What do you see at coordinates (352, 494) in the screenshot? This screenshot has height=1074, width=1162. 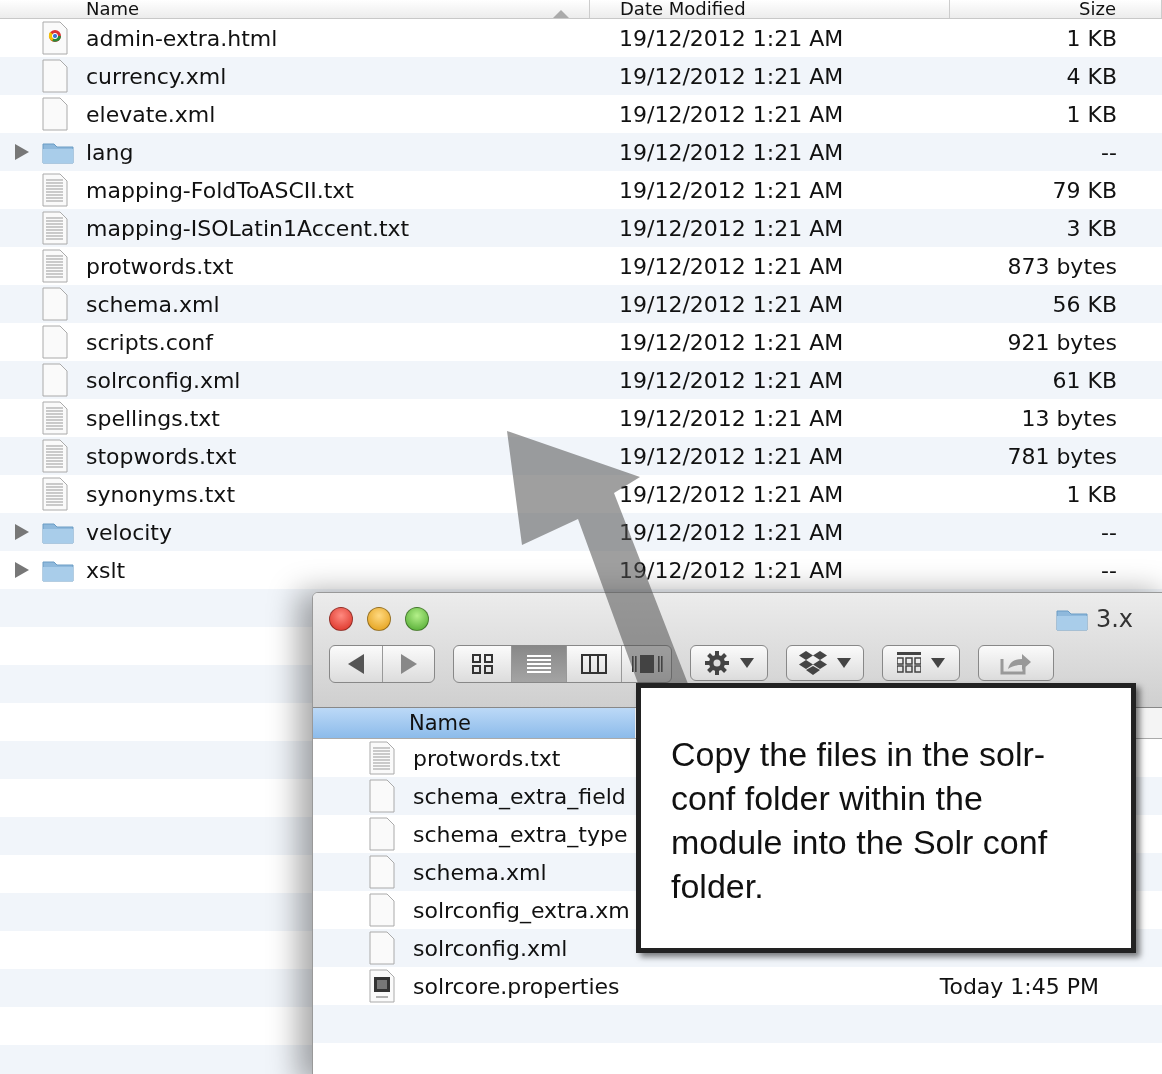 I see `file-name: synonyms.txt` at bounding box center [352, 494].